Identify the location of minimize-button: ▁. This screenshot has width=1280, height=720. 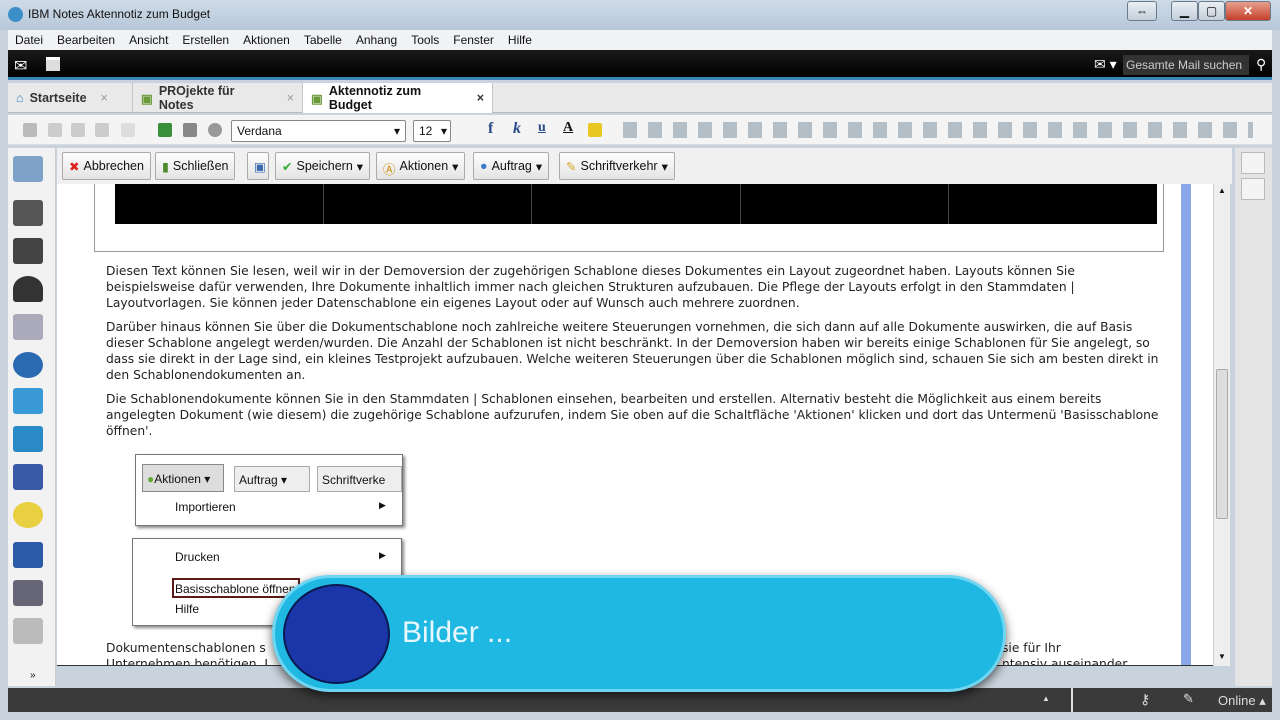
(1184, 11).